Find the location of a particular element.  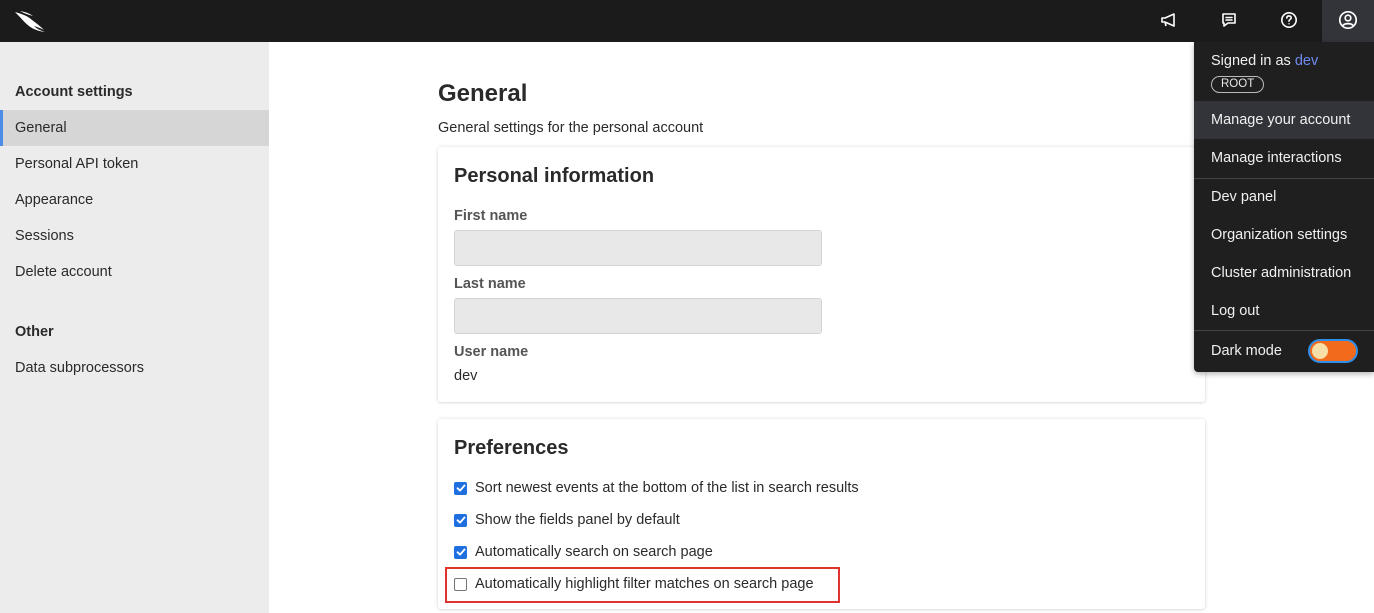

menu-item-manage-interactions: Manage interactions is located at coordinates (1284, 158).